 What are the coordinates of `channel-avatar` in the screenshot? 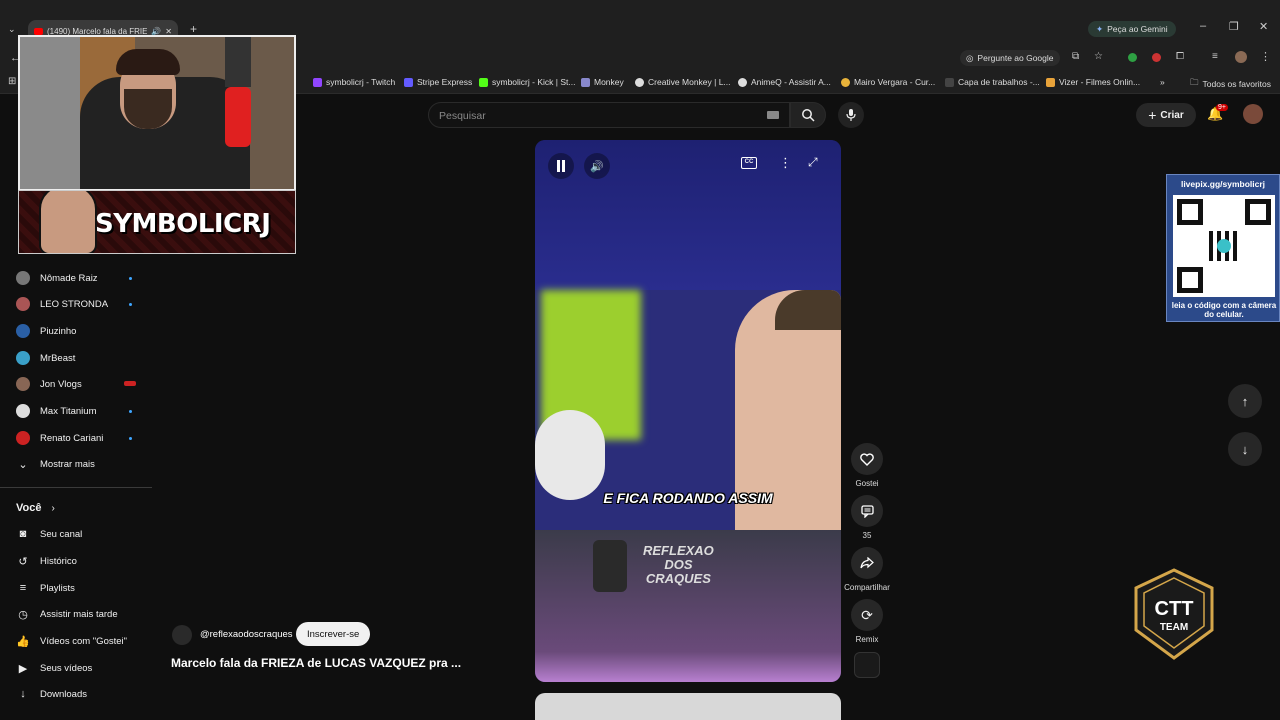 It's located at (182, 635).